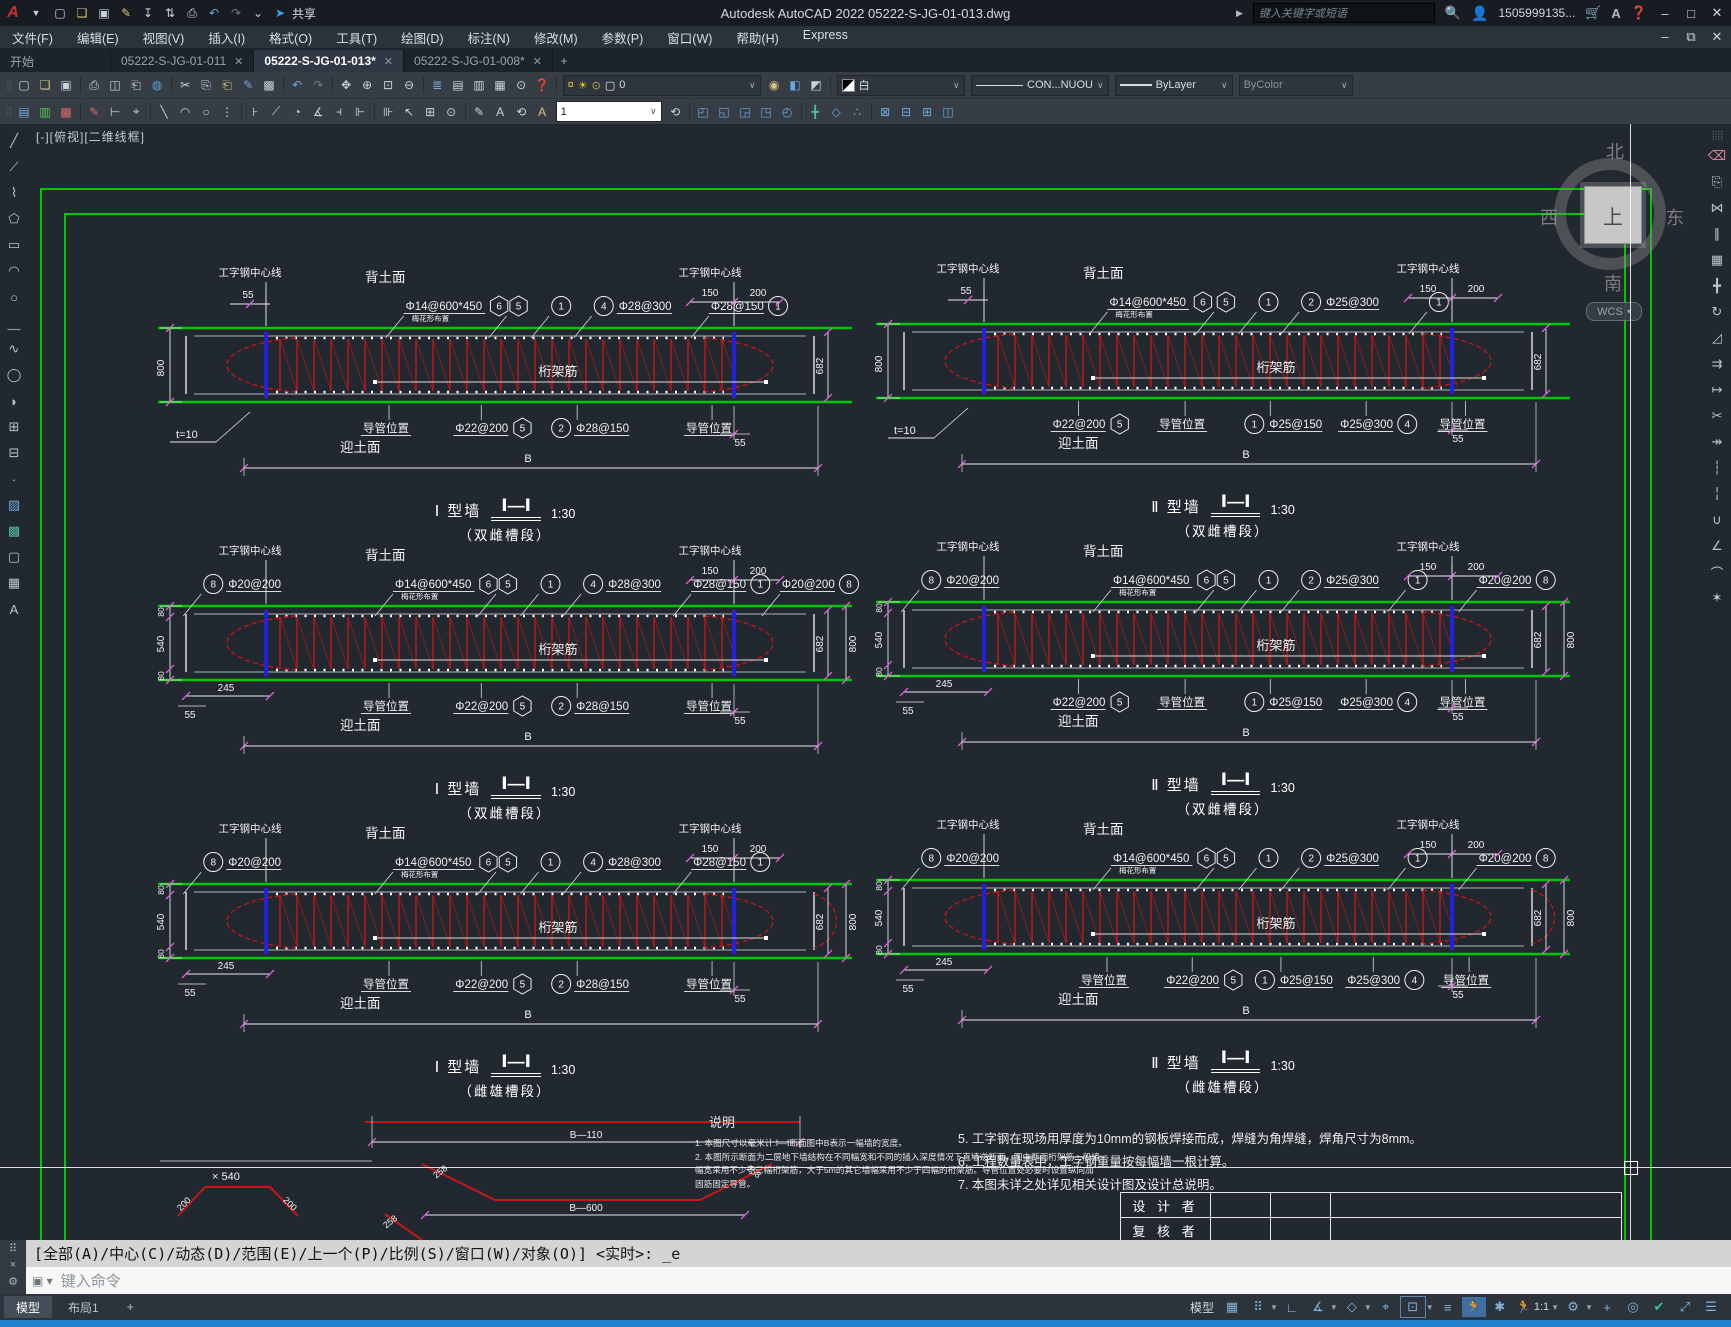  I want to click on clean-screen-toggle: ⤢, so click(1685, 1307).